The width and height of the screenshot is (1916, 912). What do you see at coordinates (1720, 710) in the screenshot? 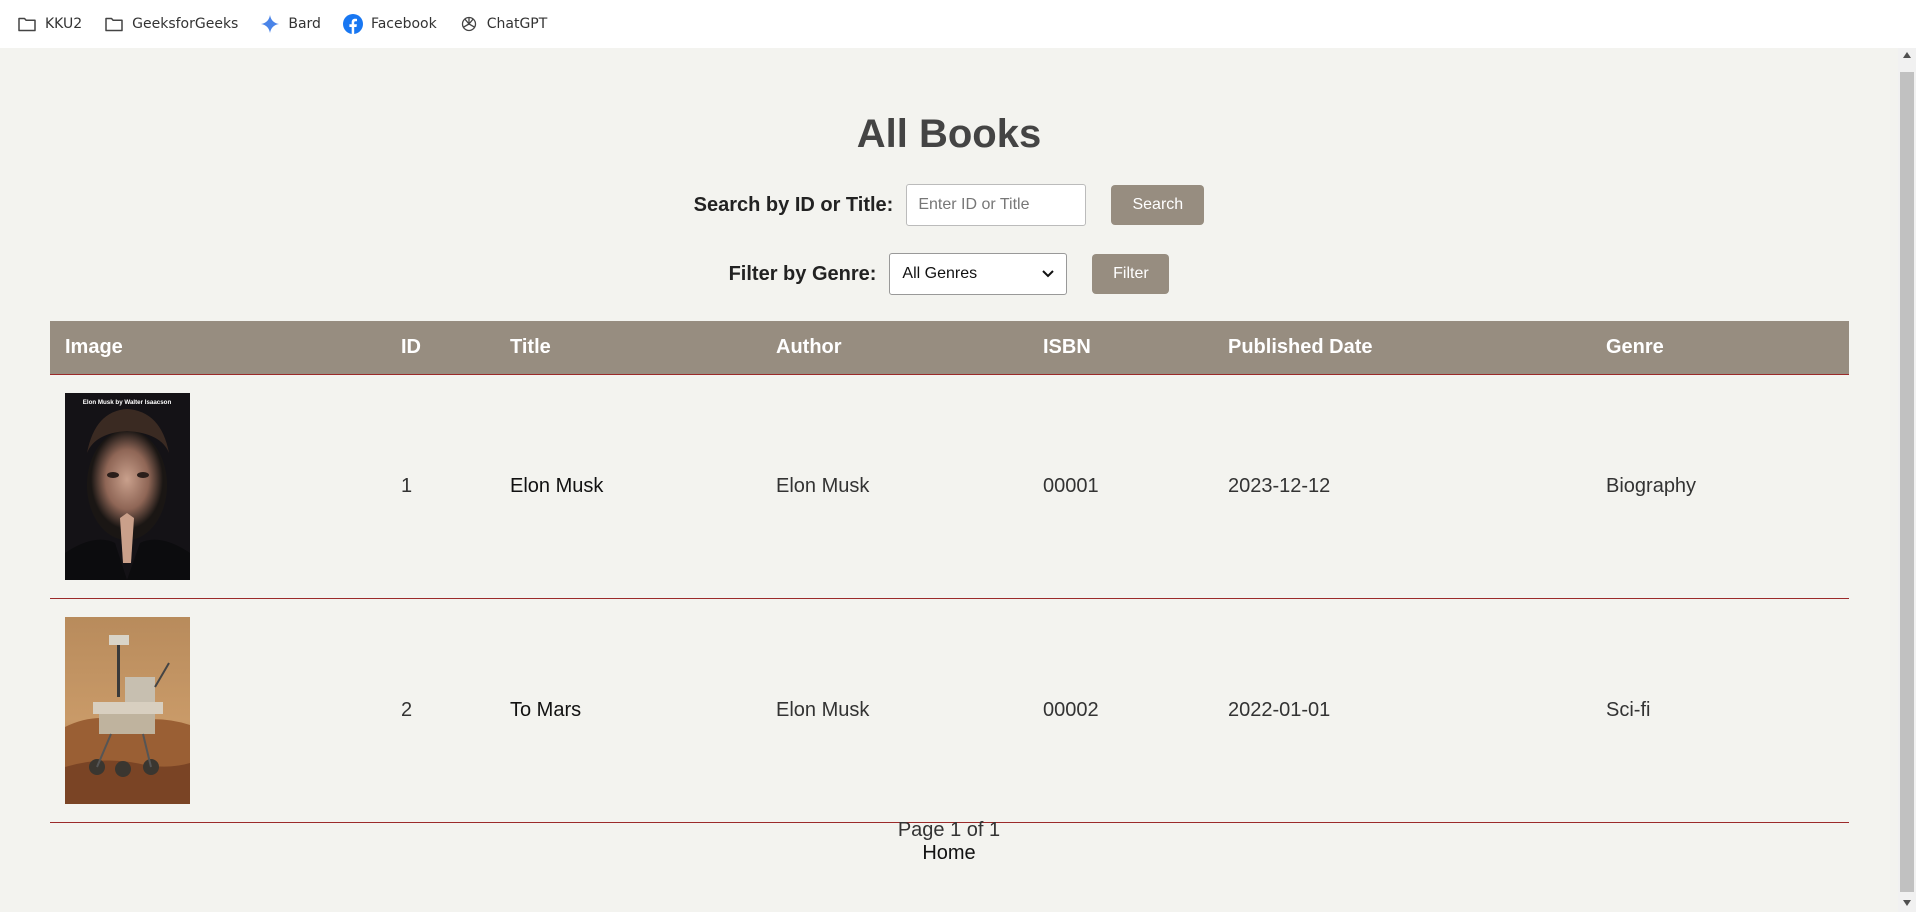
I see `cell-genre: Sci-fi` at bounding box center [1720, 710].